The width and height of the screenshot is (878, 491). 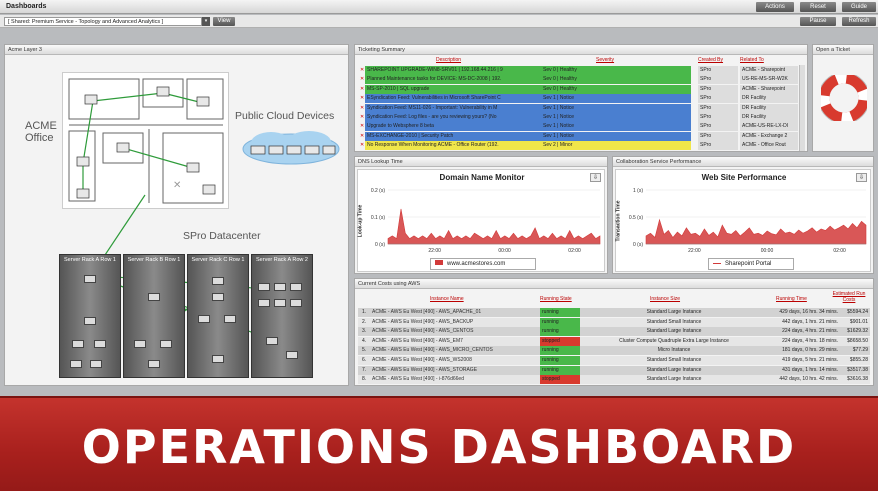 I want to click on col-related-to: Related To, so click(x=752, y=60).